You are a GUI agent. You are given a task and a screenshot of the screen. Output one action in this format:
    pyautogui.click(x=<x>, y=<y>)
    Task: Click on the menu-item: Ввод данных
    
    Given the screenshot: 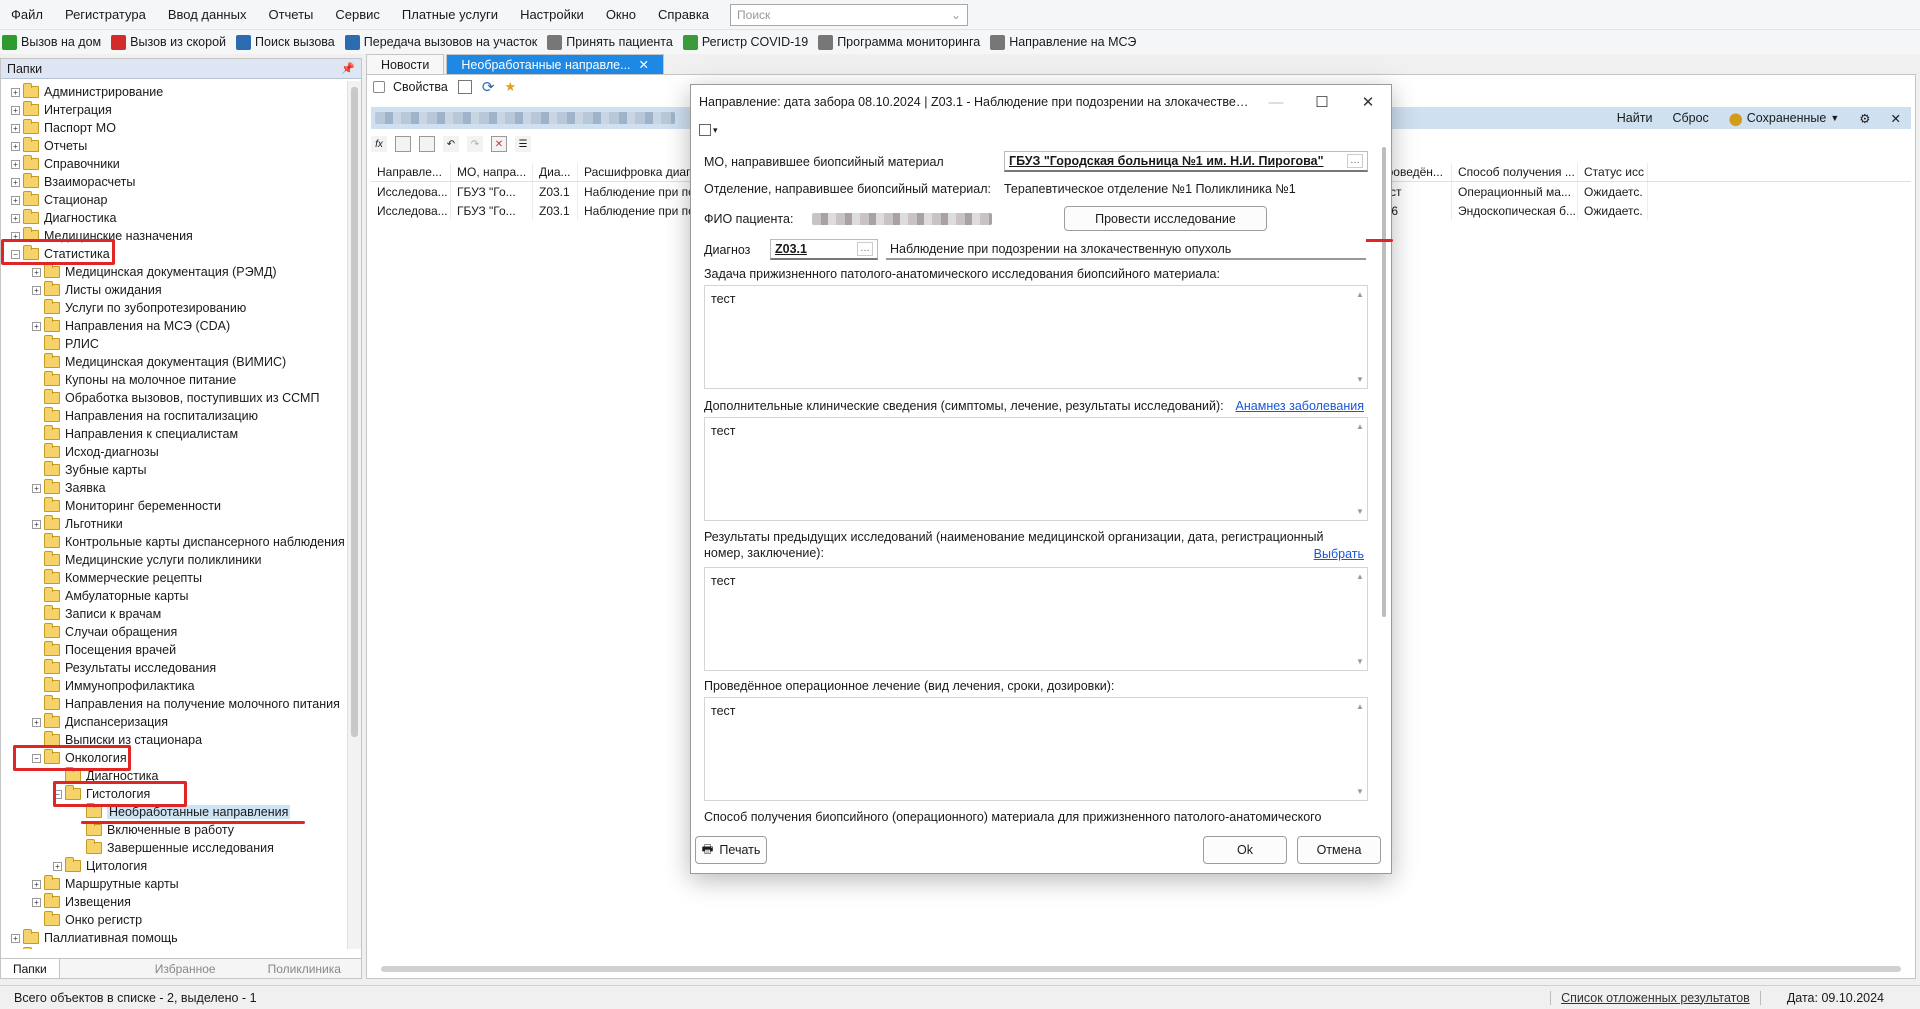 What is the action you would take?
    pyautogui.click(x=207, y=14)
    